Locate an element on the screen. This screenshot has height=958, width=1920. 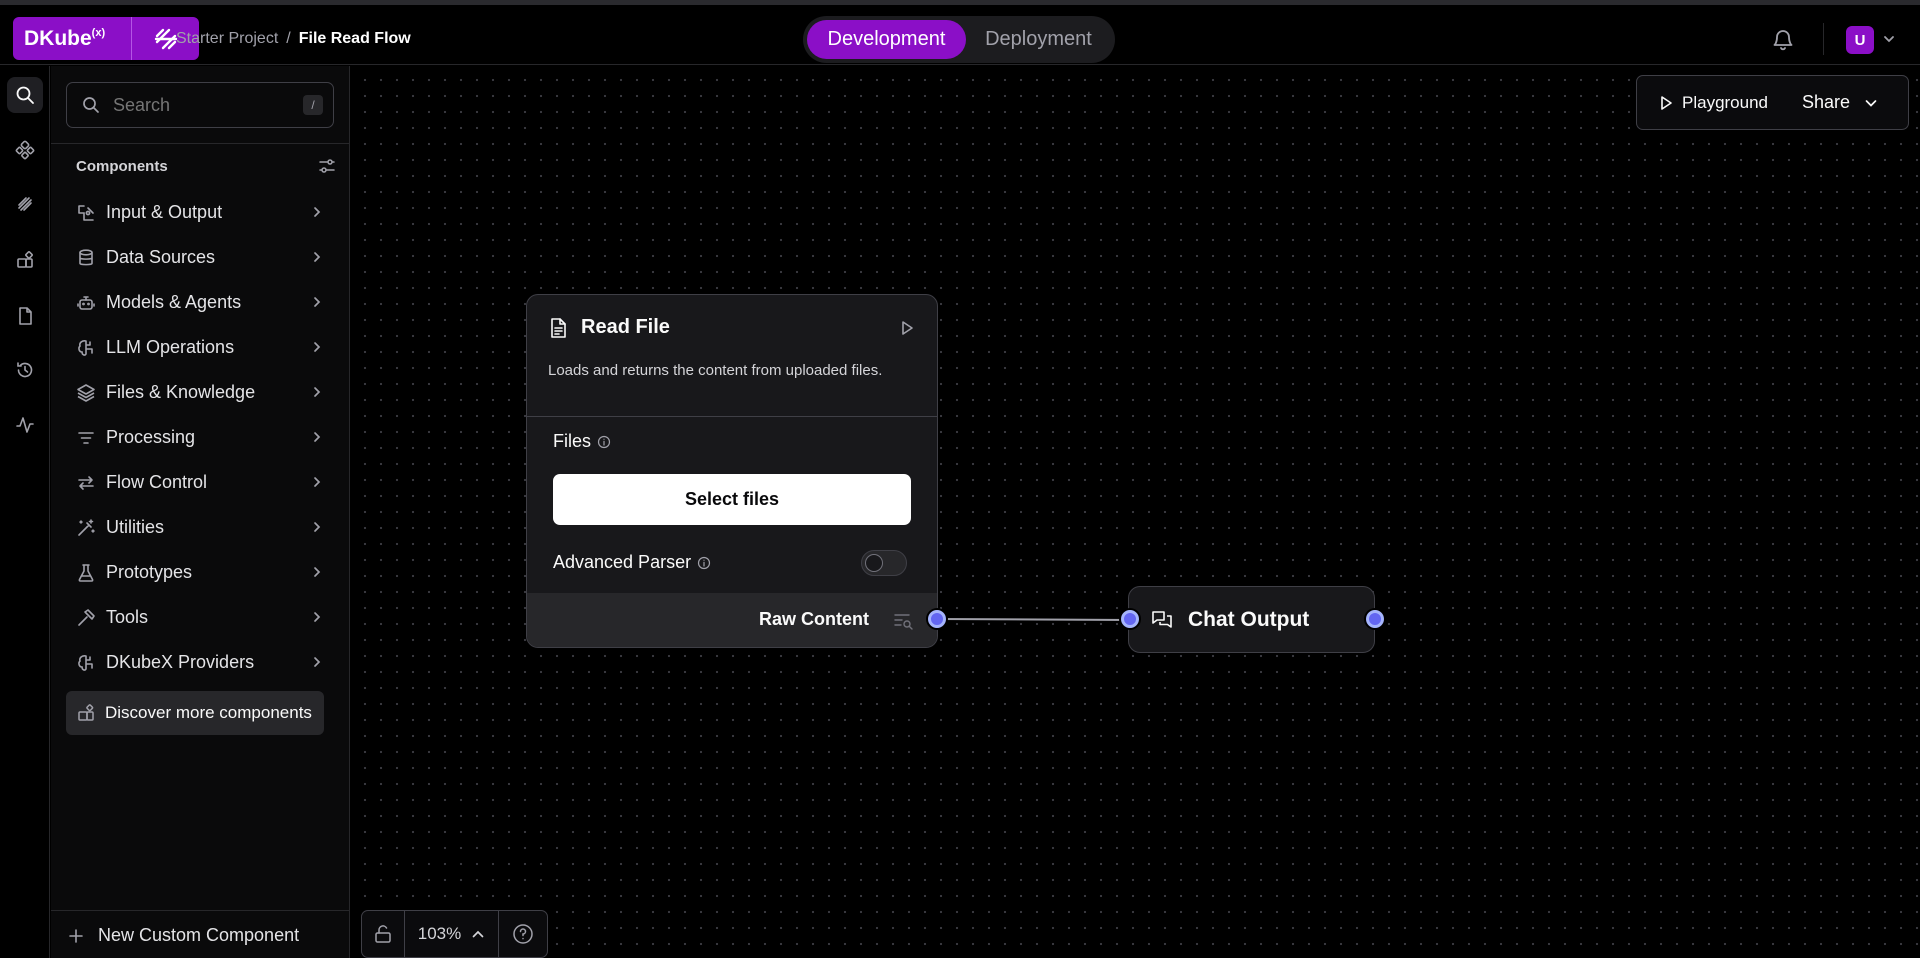
toggle-knob is located at coordinates (874, 563).